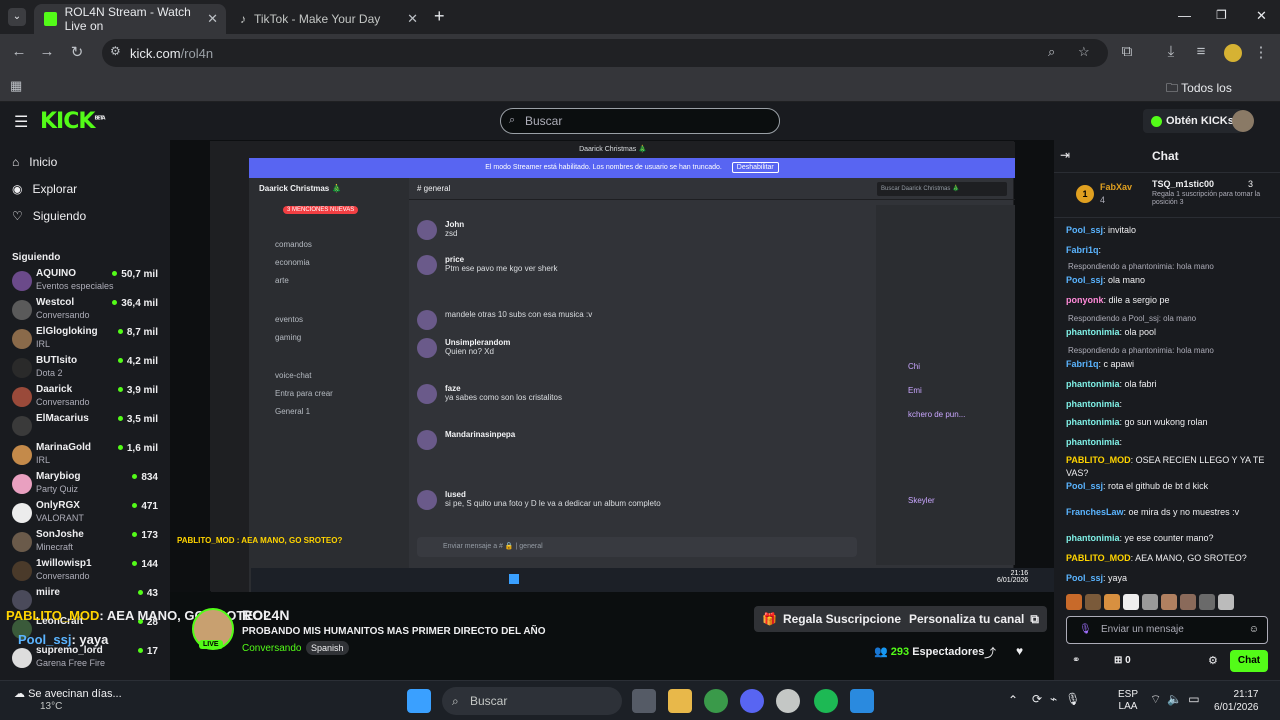  What do you see at coordinates (271, 648) in the screenshot?
I see `stream-category: Conversando` at bounding box center [271, 648].